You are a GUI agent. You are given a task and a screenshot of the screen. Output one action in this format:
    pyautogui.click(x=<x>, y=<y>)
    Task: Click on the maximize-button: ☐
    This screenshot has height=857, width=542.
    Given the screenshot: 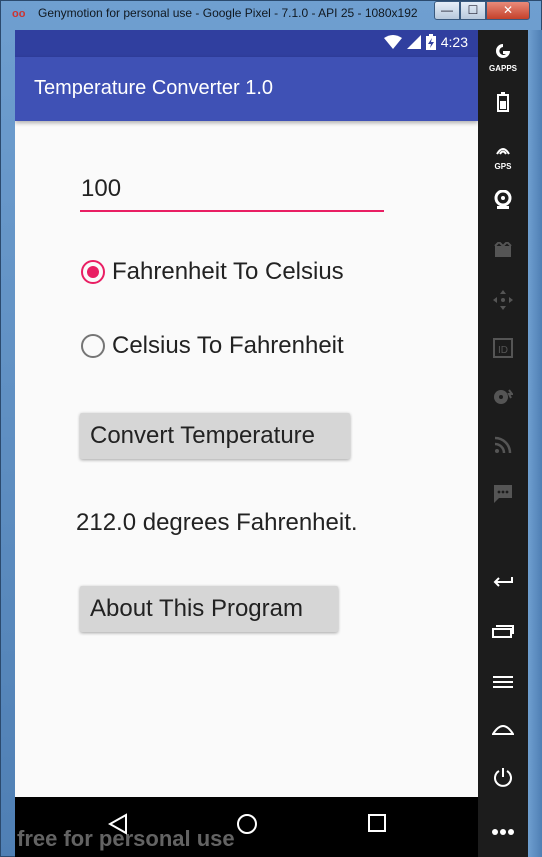 What is the action you would take?
    pyautogui.click(x=473, y=10)
    